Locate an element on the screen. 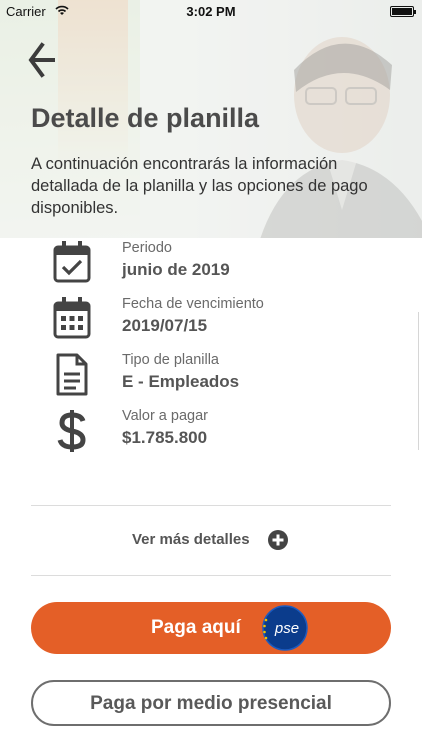 The image size is (422, 750). detail-label: Tipo de planilla is located at coordinates (170, 360).